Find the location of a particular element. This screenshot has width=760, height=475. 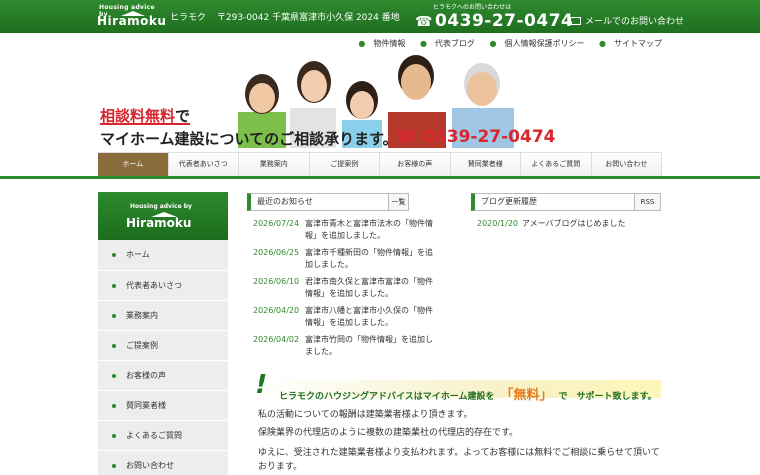

nav-greeting: 代表者あいさつ is located at coordinates (203, 164).